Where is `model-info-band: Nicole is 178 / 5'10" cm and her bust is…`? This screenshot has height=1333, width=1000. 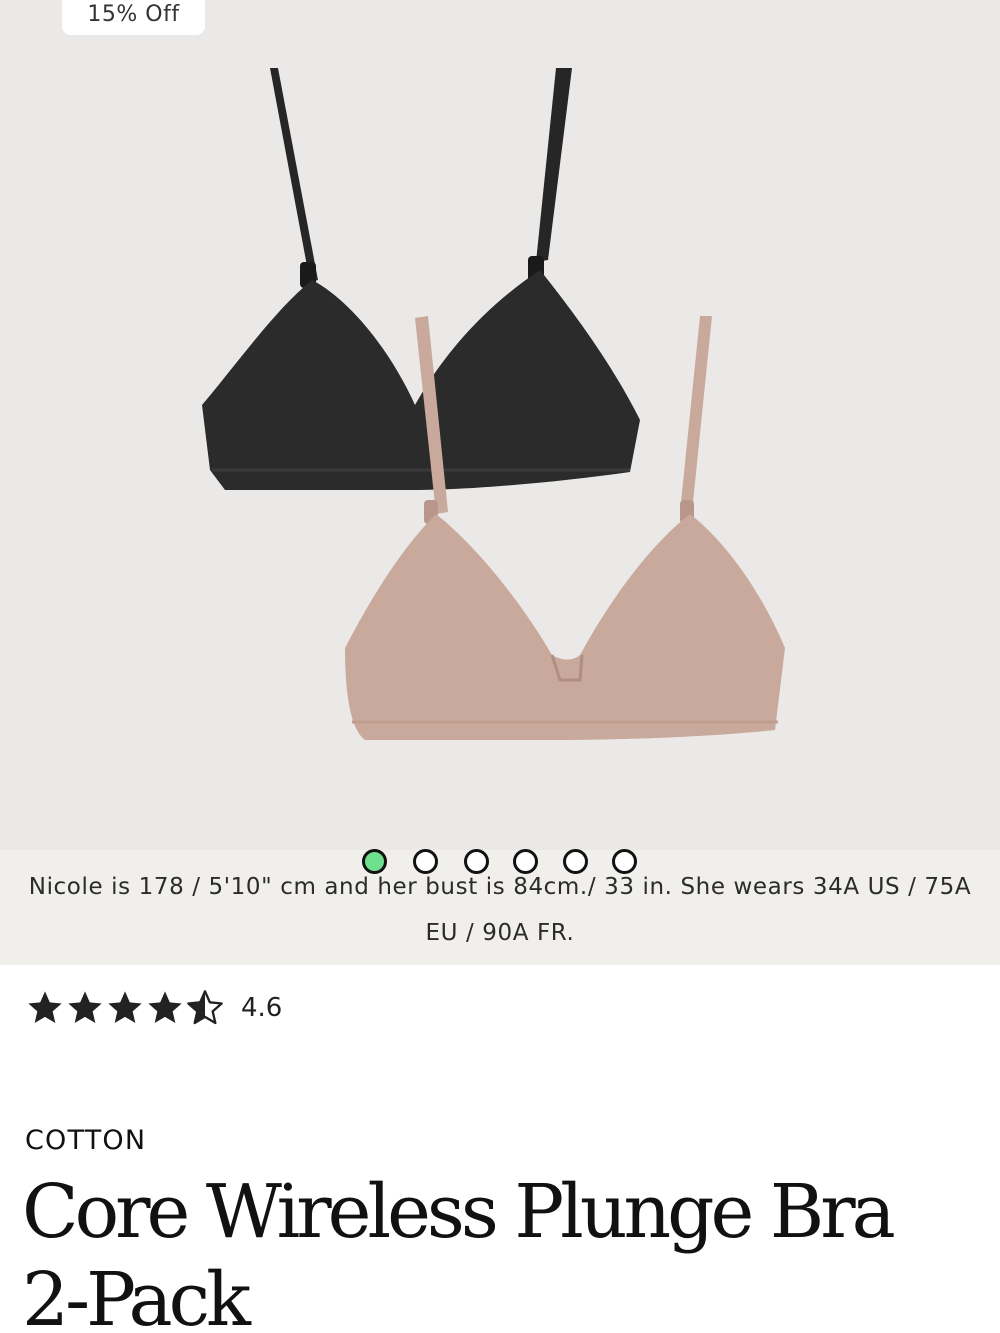
model-info-band: Nicole is 178 / 5'10" cm and her bust is… is located at coordinates (500, 907).